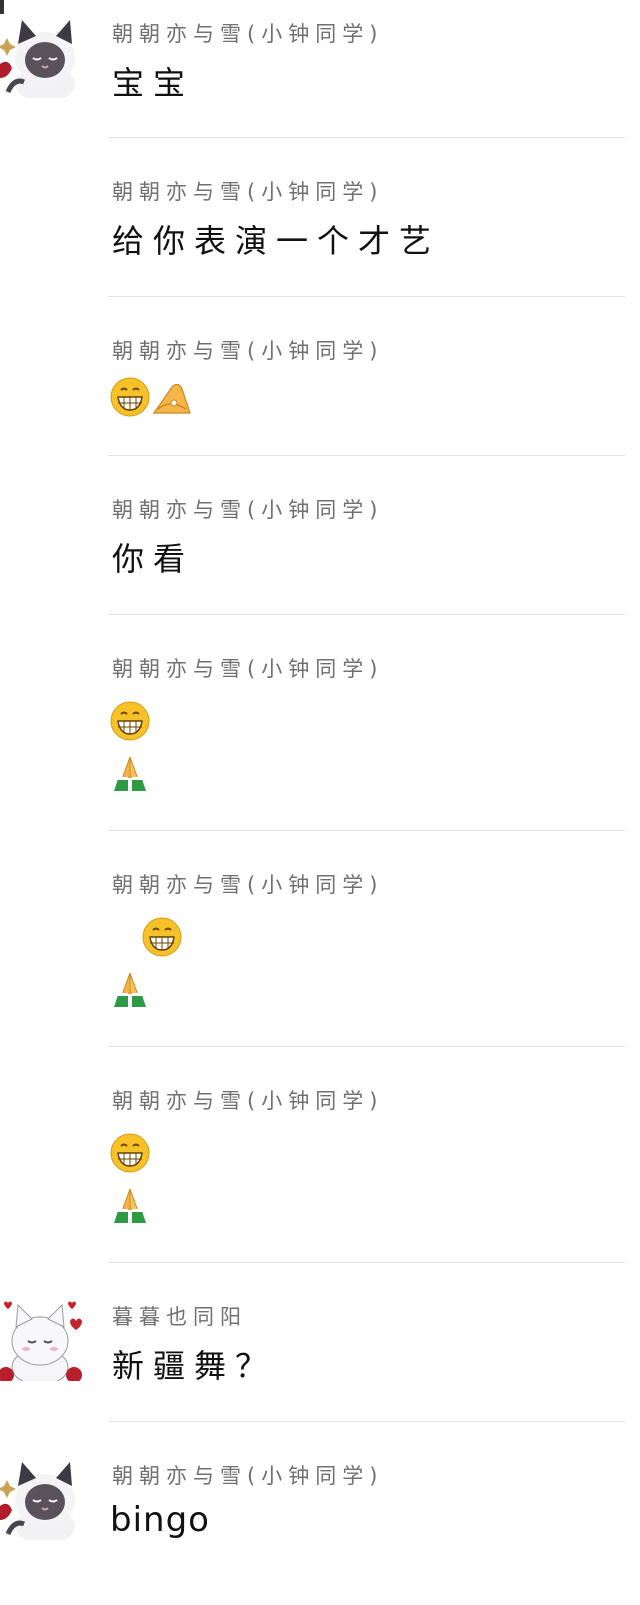  What do you see at coordinates (320, 1523) in the screenshot?
I see `message-item: 朝朝亦与雪(小钟同学) bingo` at bounding box center [320, 1523].